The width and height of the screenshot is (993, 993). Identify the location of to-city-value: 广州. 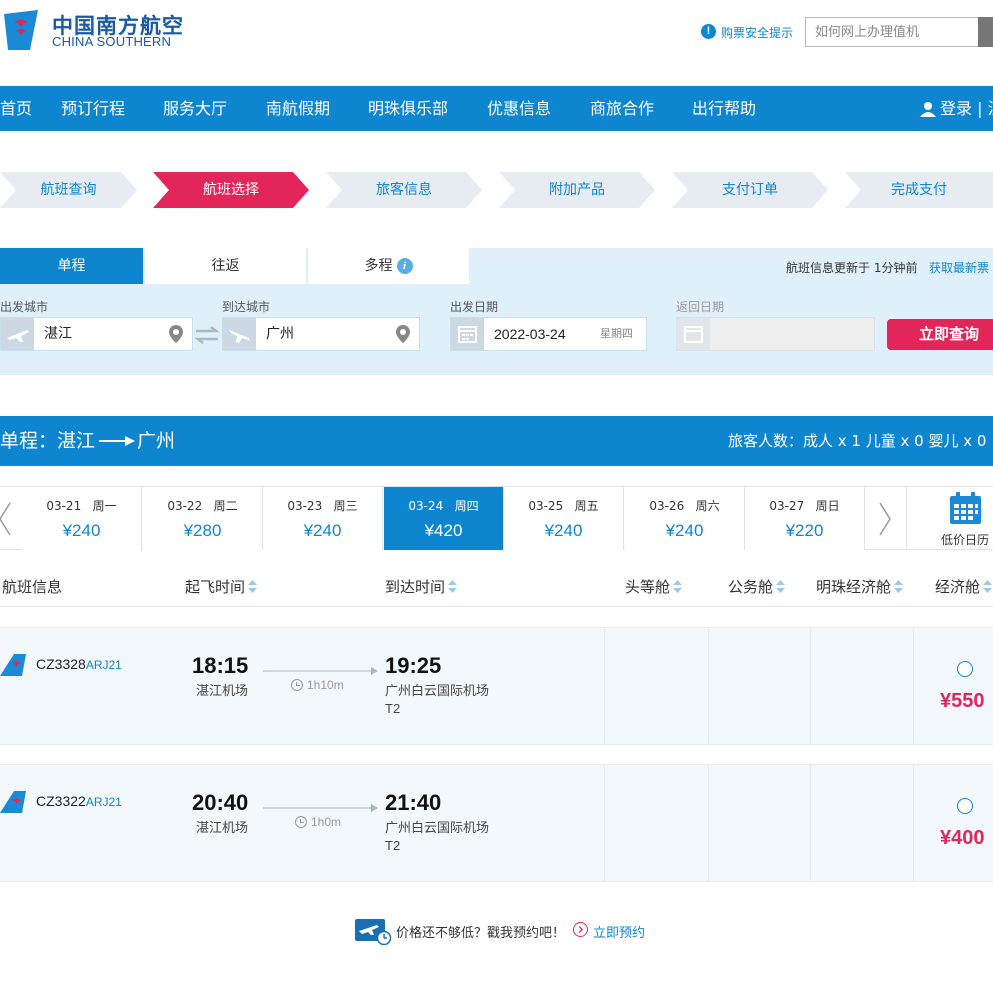
(280, 334).